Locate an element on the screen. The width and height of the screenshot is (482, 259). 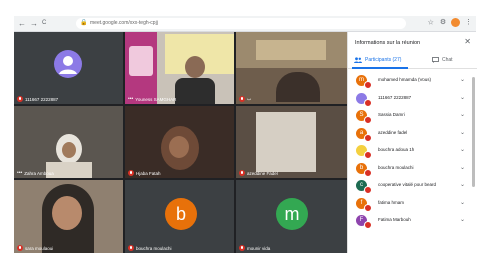
avatar: b is located at coordinates (181, 214).